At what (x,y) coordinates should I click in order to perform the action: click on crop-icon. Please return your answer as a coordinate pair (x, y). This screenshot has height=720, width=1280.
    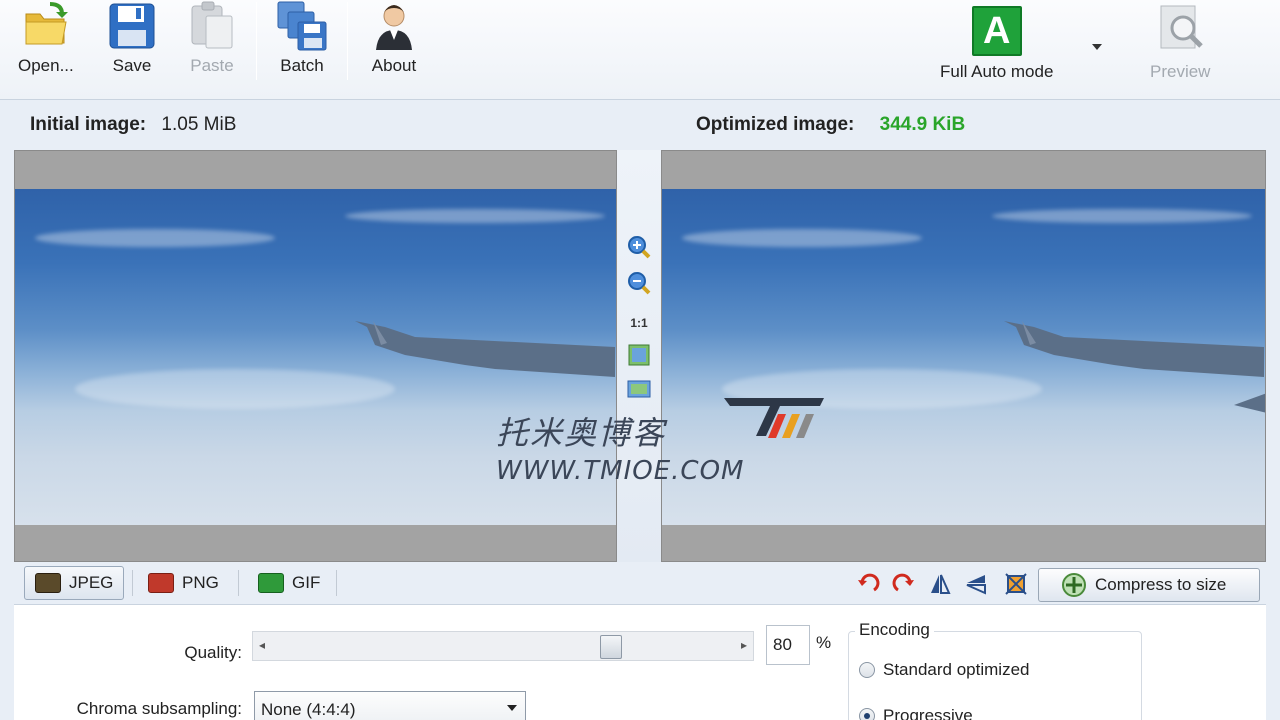
    Looking at the image, I should click on (1016, 584).